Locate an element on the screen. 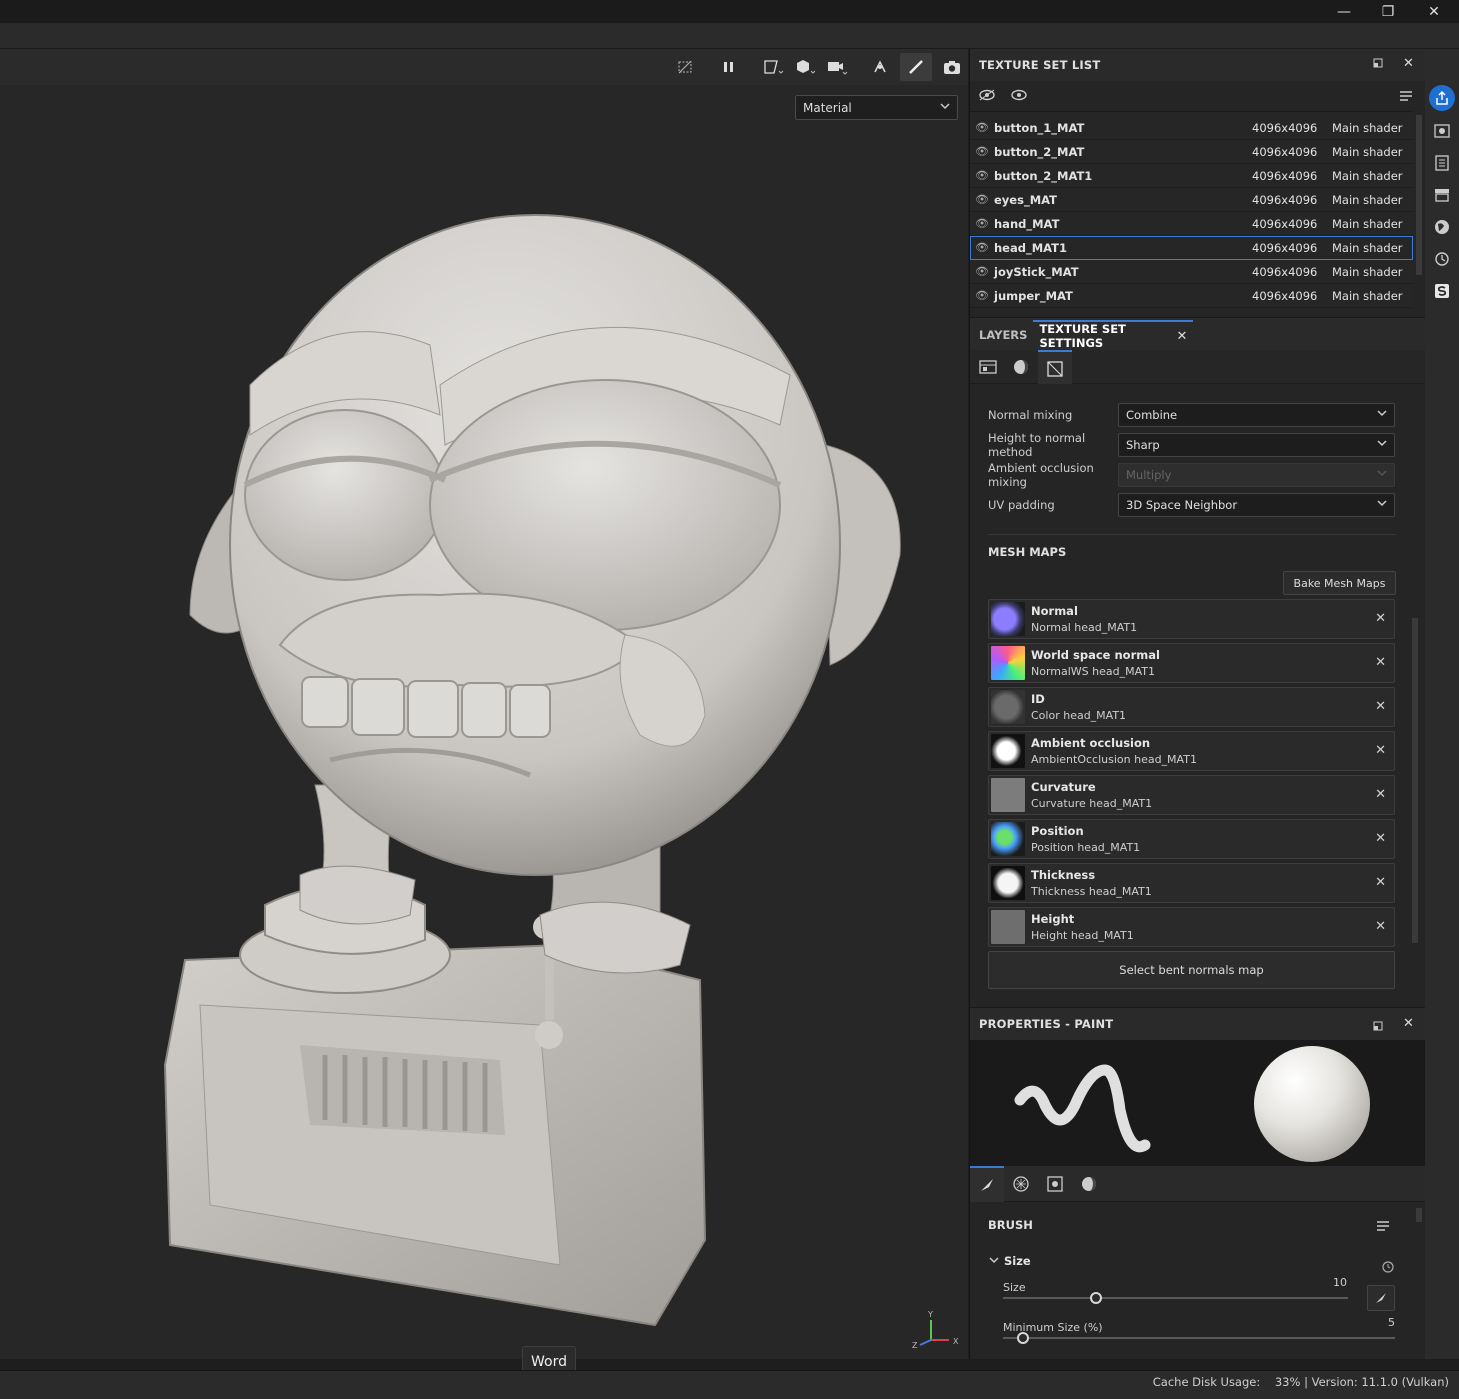 This screenshot has width=1459, height=1399. texture-set-row: 👁 hand_MAT 4096x4096 Main shader is located at coordinates (1191, 224).